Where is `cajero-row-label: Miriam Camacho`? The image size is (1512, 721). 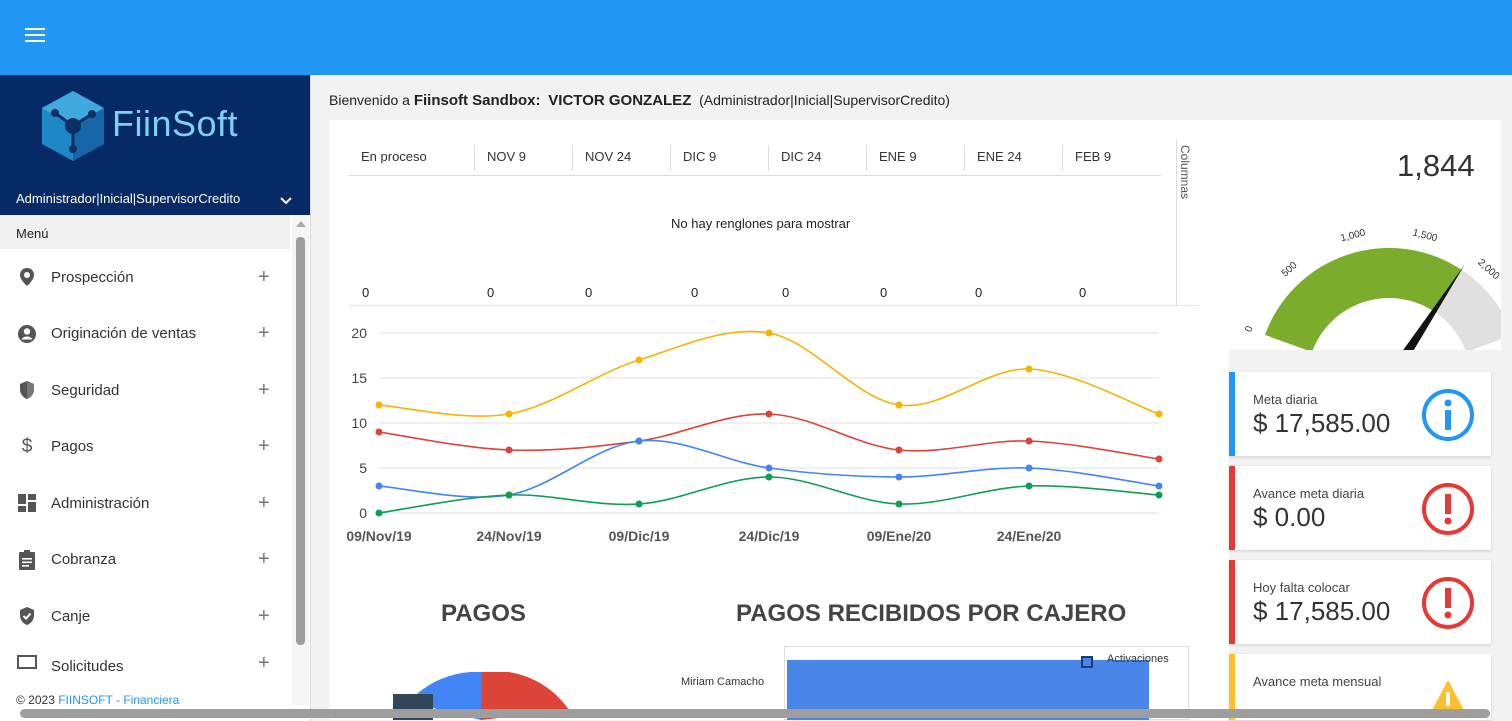
cajero-row-label: Miriam Camacho is located at coordinates (723, 682).